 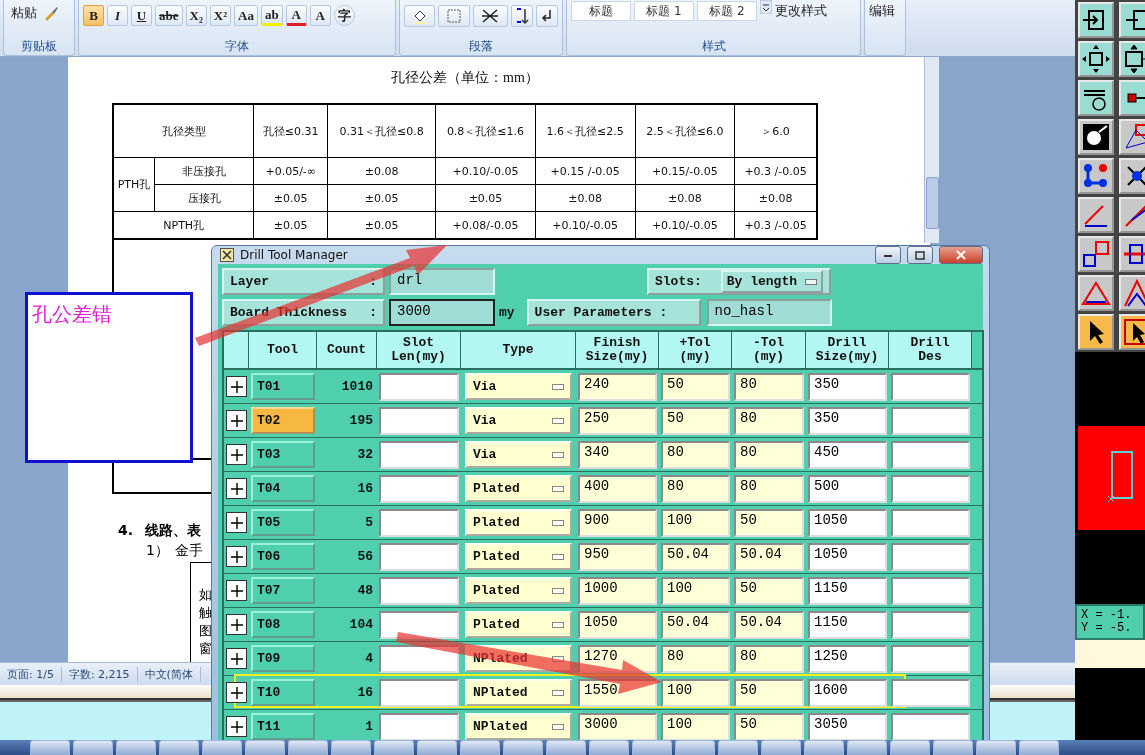 I want to click on drill-size-field: 1150, so click(x=847, y=590).